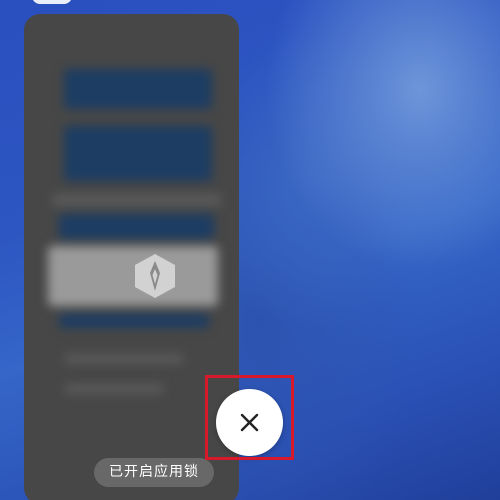 This screenshot has width=500, height=500. Describe the element at coordinates (155, 276) in the screenshot. I see `app-lock-shield-icon` at that location.